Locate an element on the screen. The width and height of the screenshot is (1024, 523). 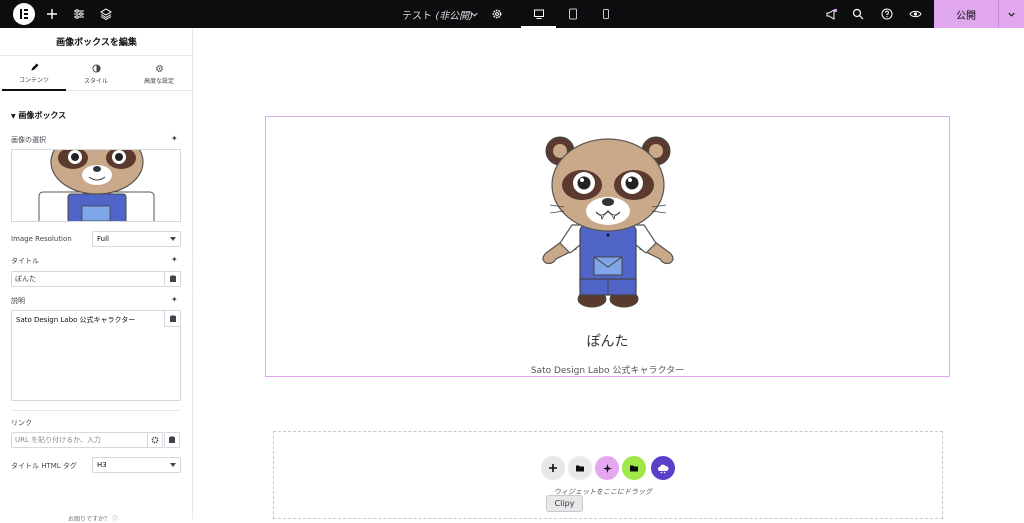
raccoon-image is located at coordinates (608, 222).